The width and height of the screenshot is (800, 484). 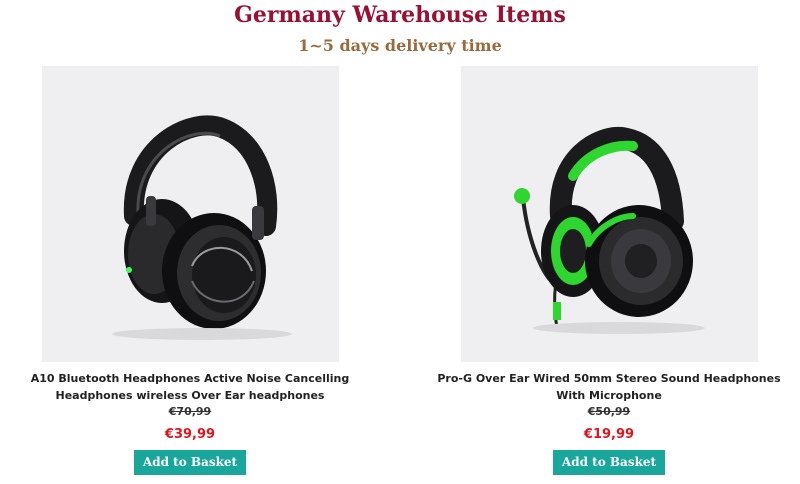 I want to click on old-price: €70,99, so click(x=190, y=411).